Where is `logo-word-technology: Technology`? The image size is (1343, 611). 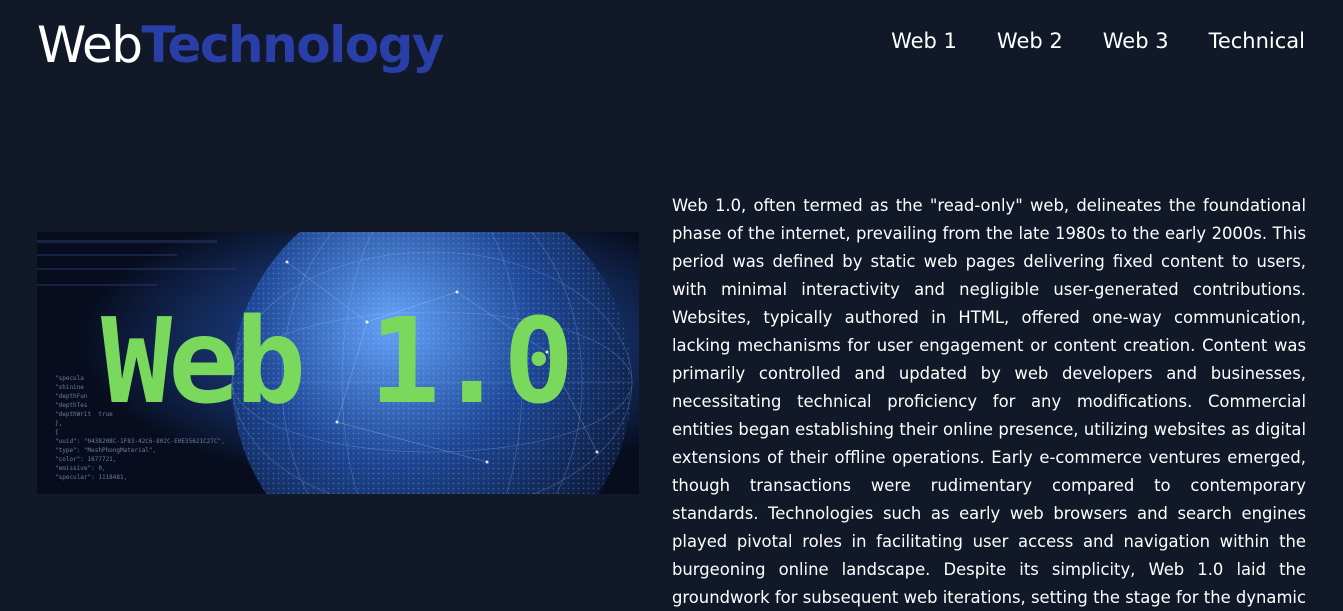 logo-word-technology: Technology is located at coordinates (293, 45).